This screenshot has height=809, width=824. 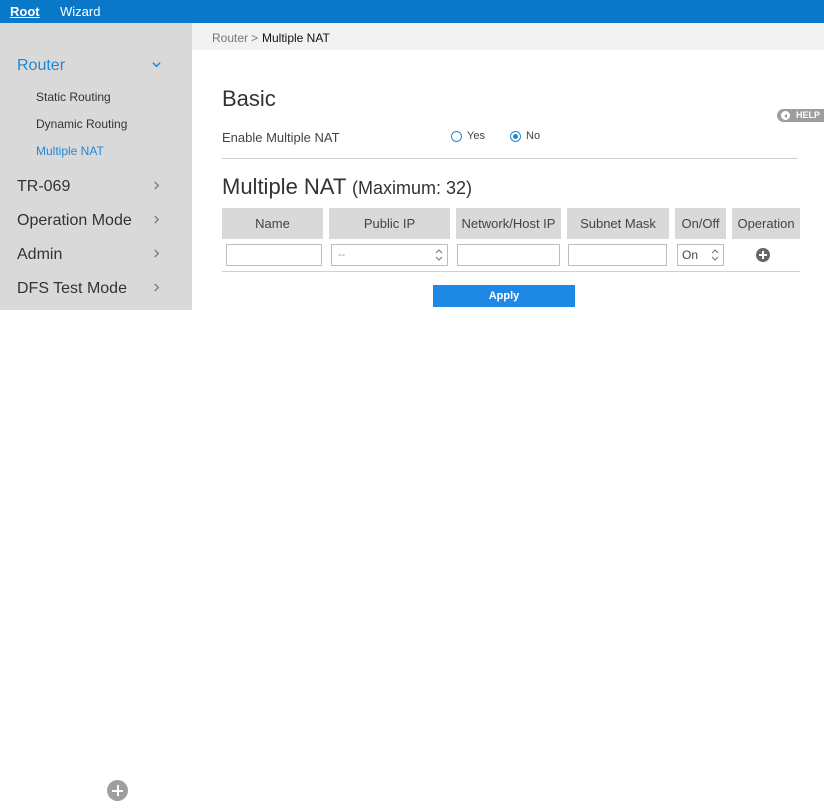 I want to click on section-subtitle-maximum: (Maximum: 32), so click(x=412, y=188).